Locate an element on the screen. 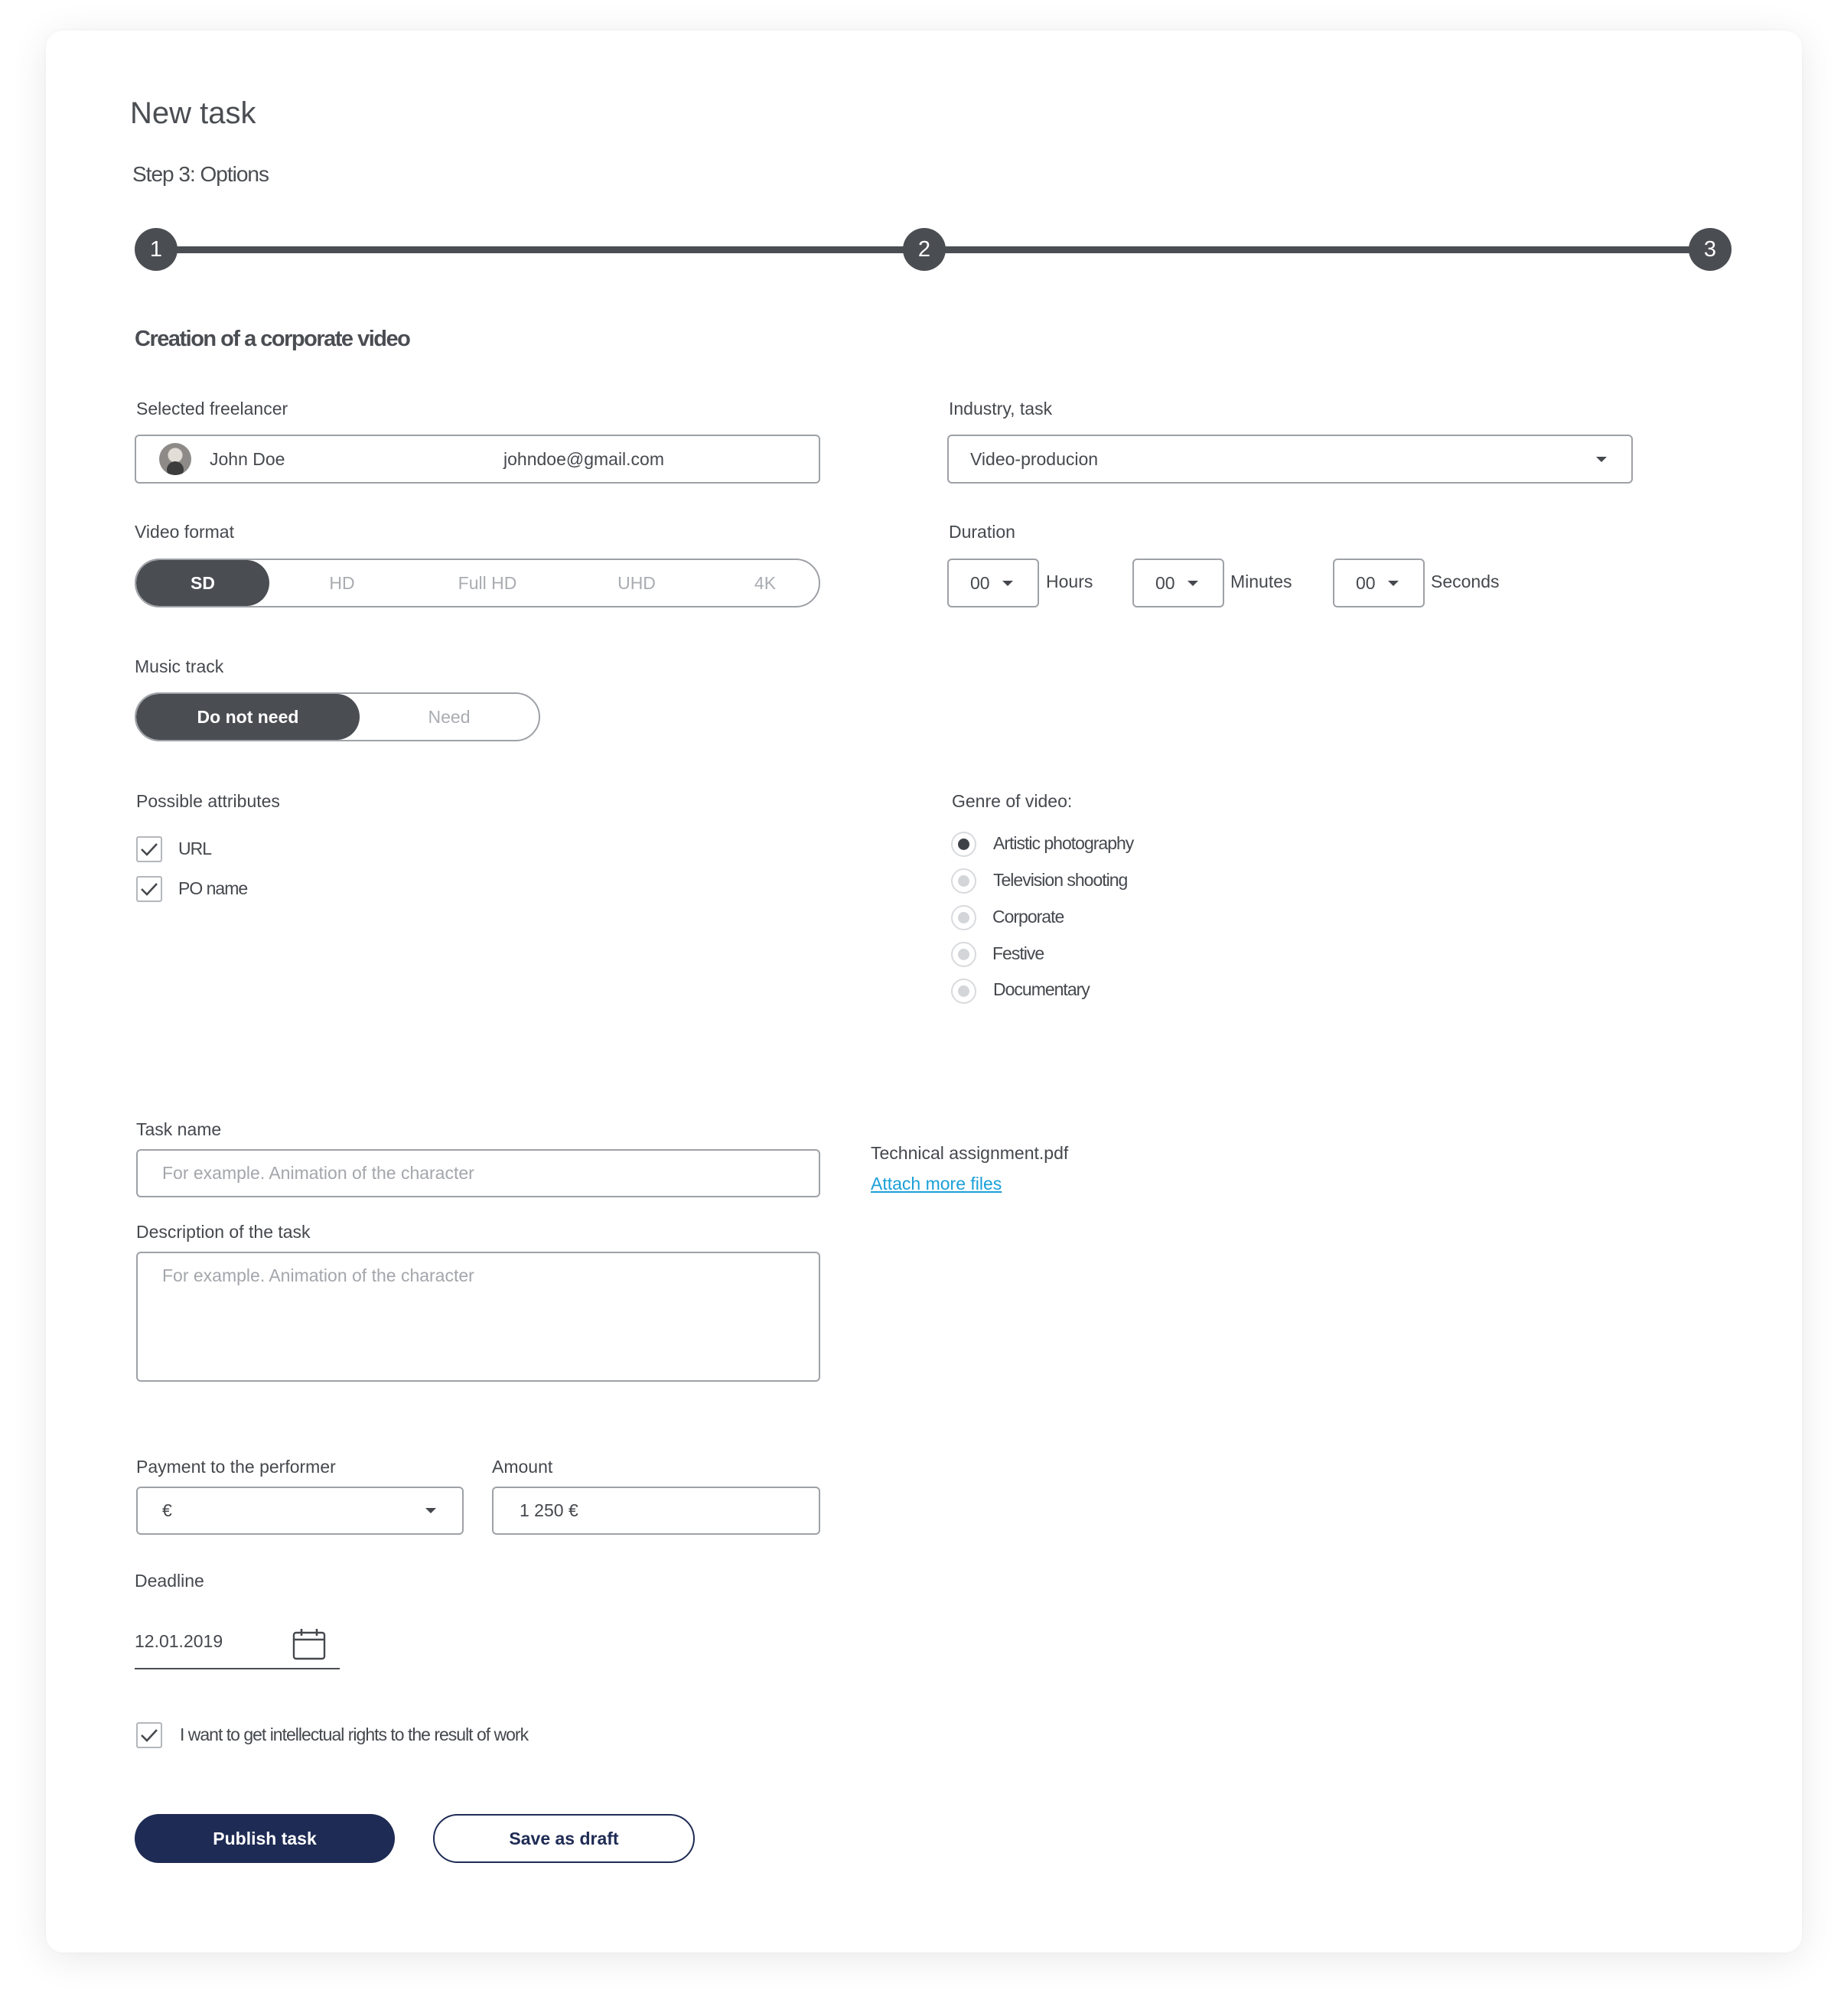  freelancer-label: Selected freelancer is located at coordinates (212, 409).